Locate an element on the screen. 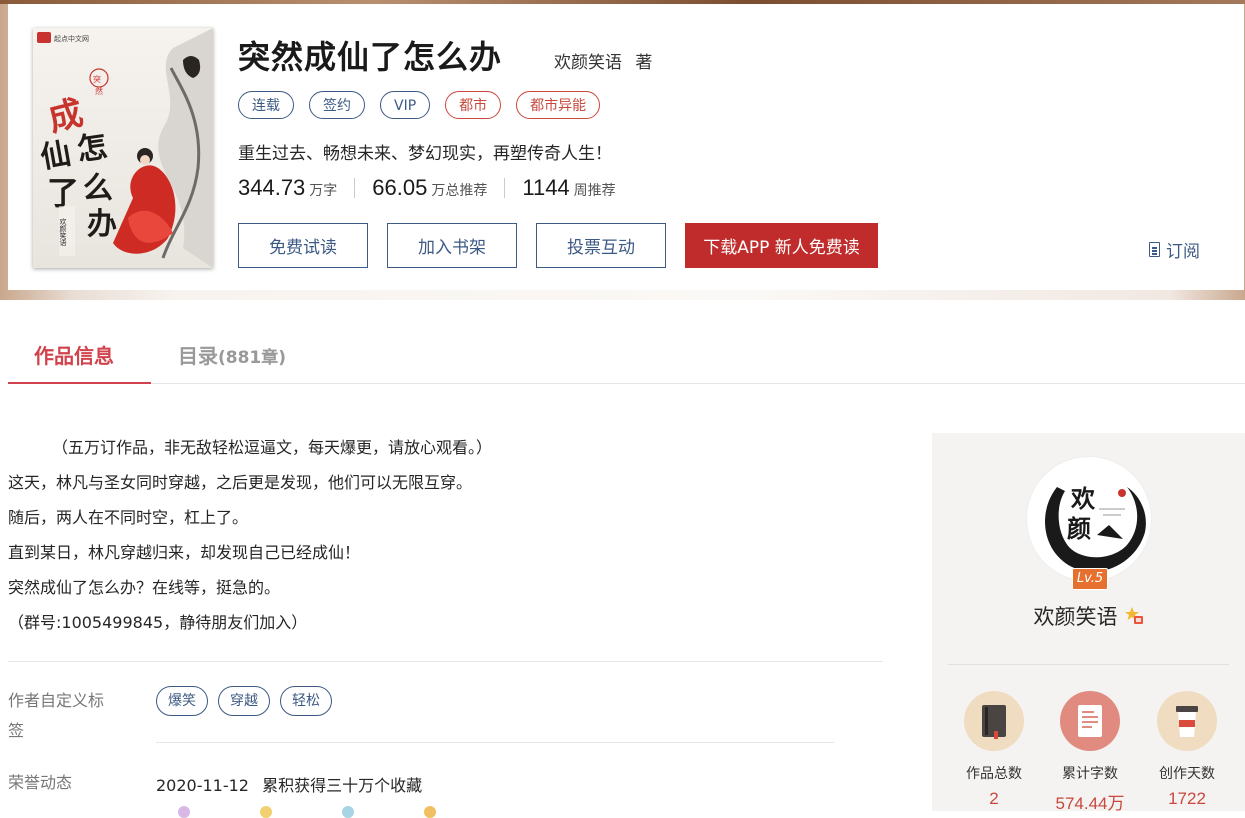 This screenshot has height=818, width=1245. stat-total-words: 累计字数 574.44万 is located at coordinates (1090, 752).